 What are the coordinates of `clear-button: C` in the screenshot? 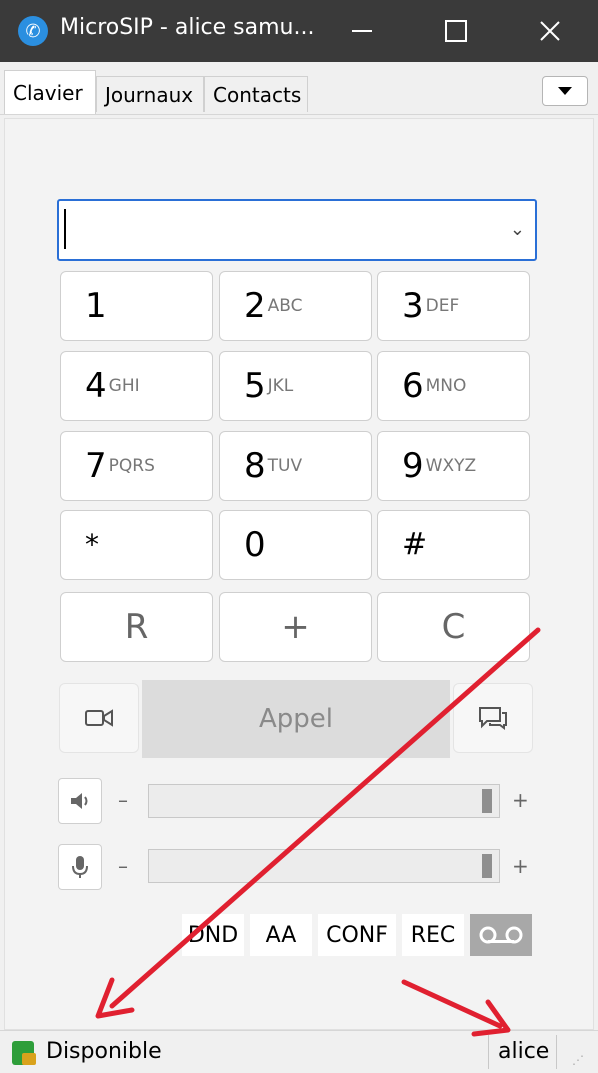 It's located at (453, 627).